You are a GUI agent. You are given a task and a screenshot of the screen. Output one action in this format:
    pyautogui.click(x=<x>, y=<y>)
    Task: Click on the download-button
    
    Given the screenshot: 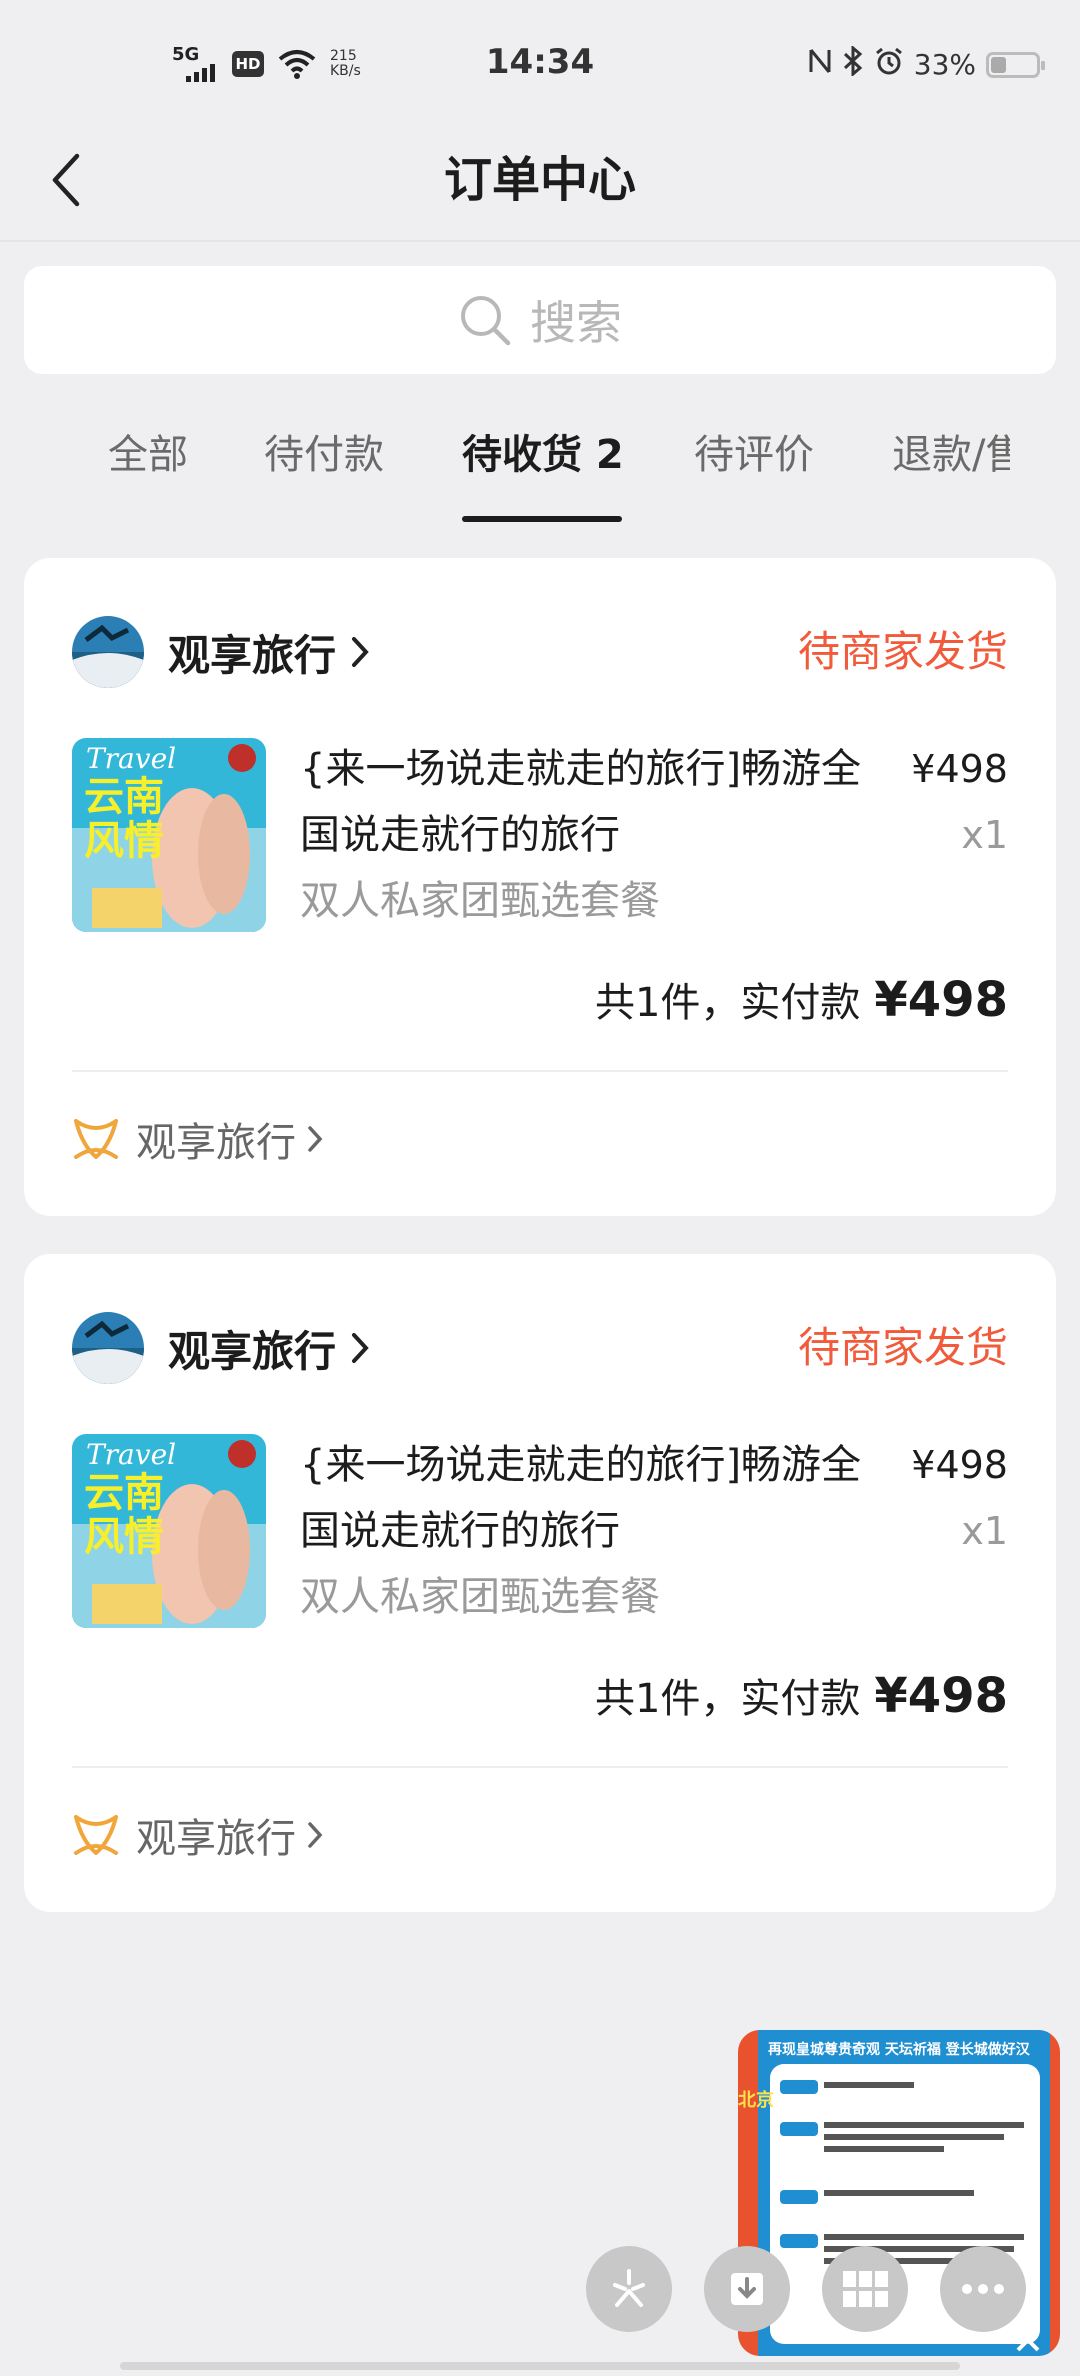 What is the action you would take?
    pyautogui.click(x=747, y=2289)
    